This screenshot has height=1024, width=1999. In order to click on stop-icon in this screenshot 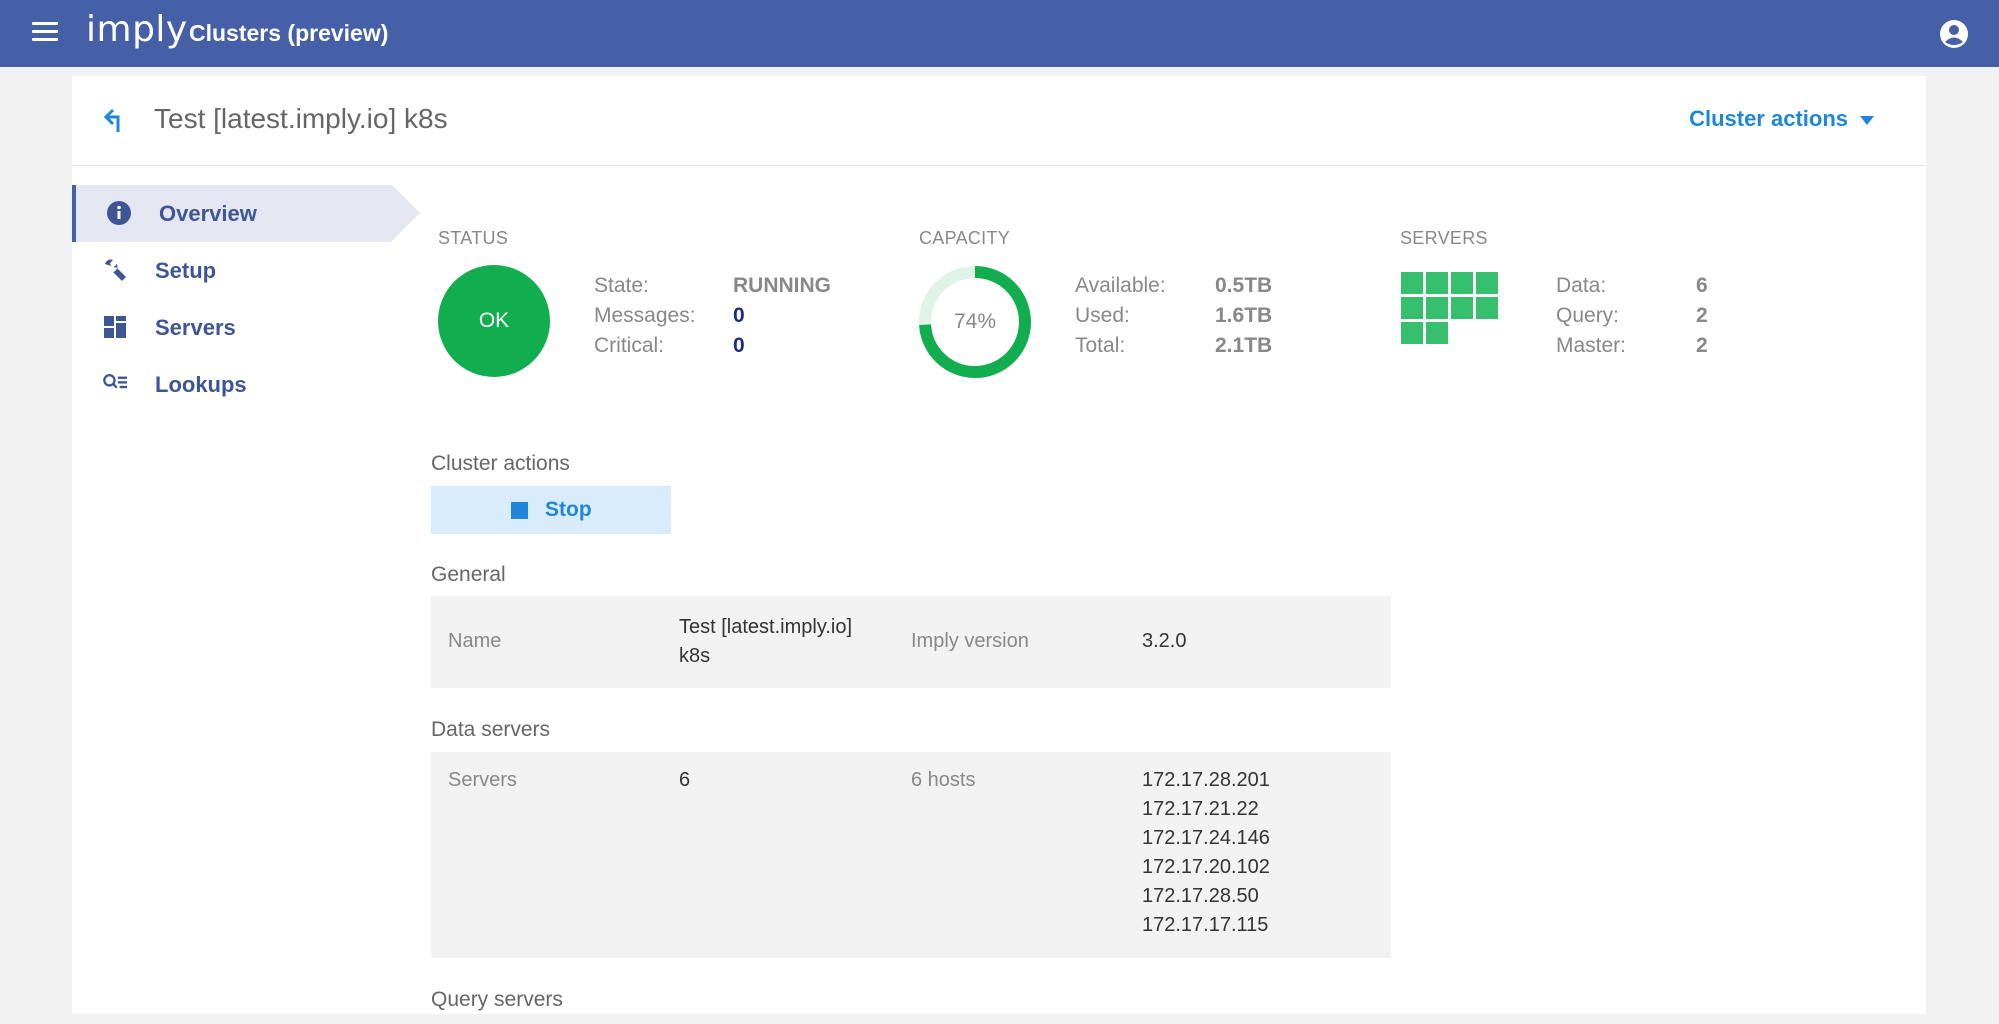, I will do `click(519, 510)`.